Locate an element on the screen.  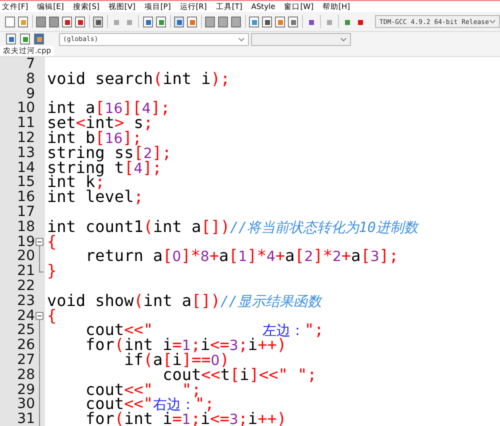
line-number: 31 is located at coordinates (25, 419).